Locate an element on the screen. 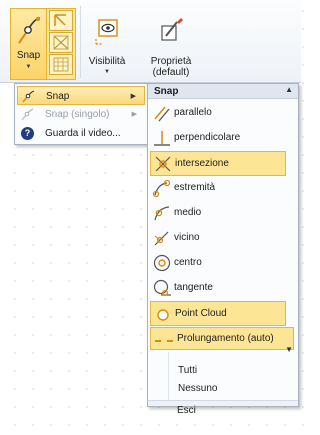 The height and width of the screenshot is (435, 320). perpendicular-icon is located at coordinates (162, 138).